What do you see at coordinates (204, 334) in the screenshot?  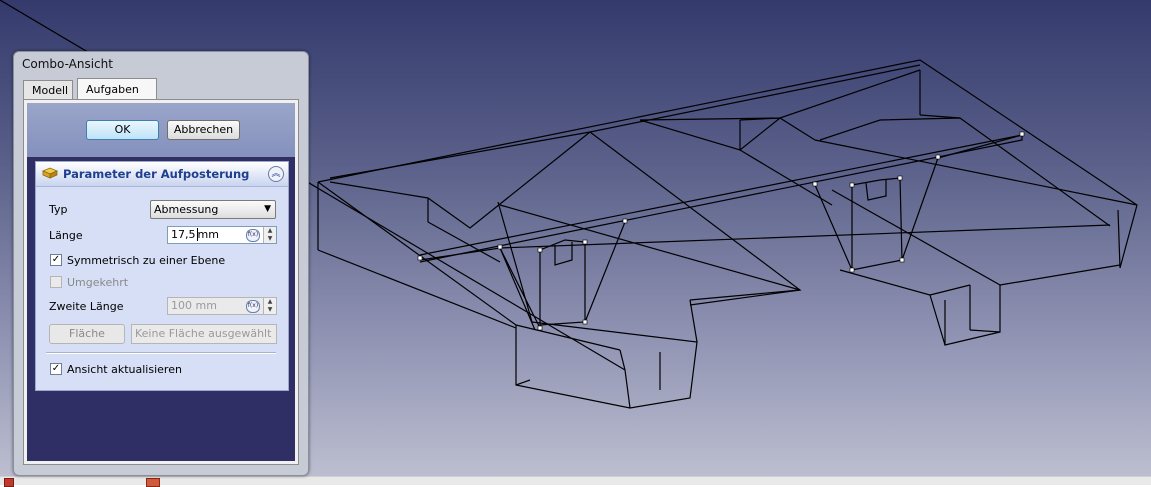 I see `face-field: Keine Fläche ausgewählt` at bounding box center [204, 334].